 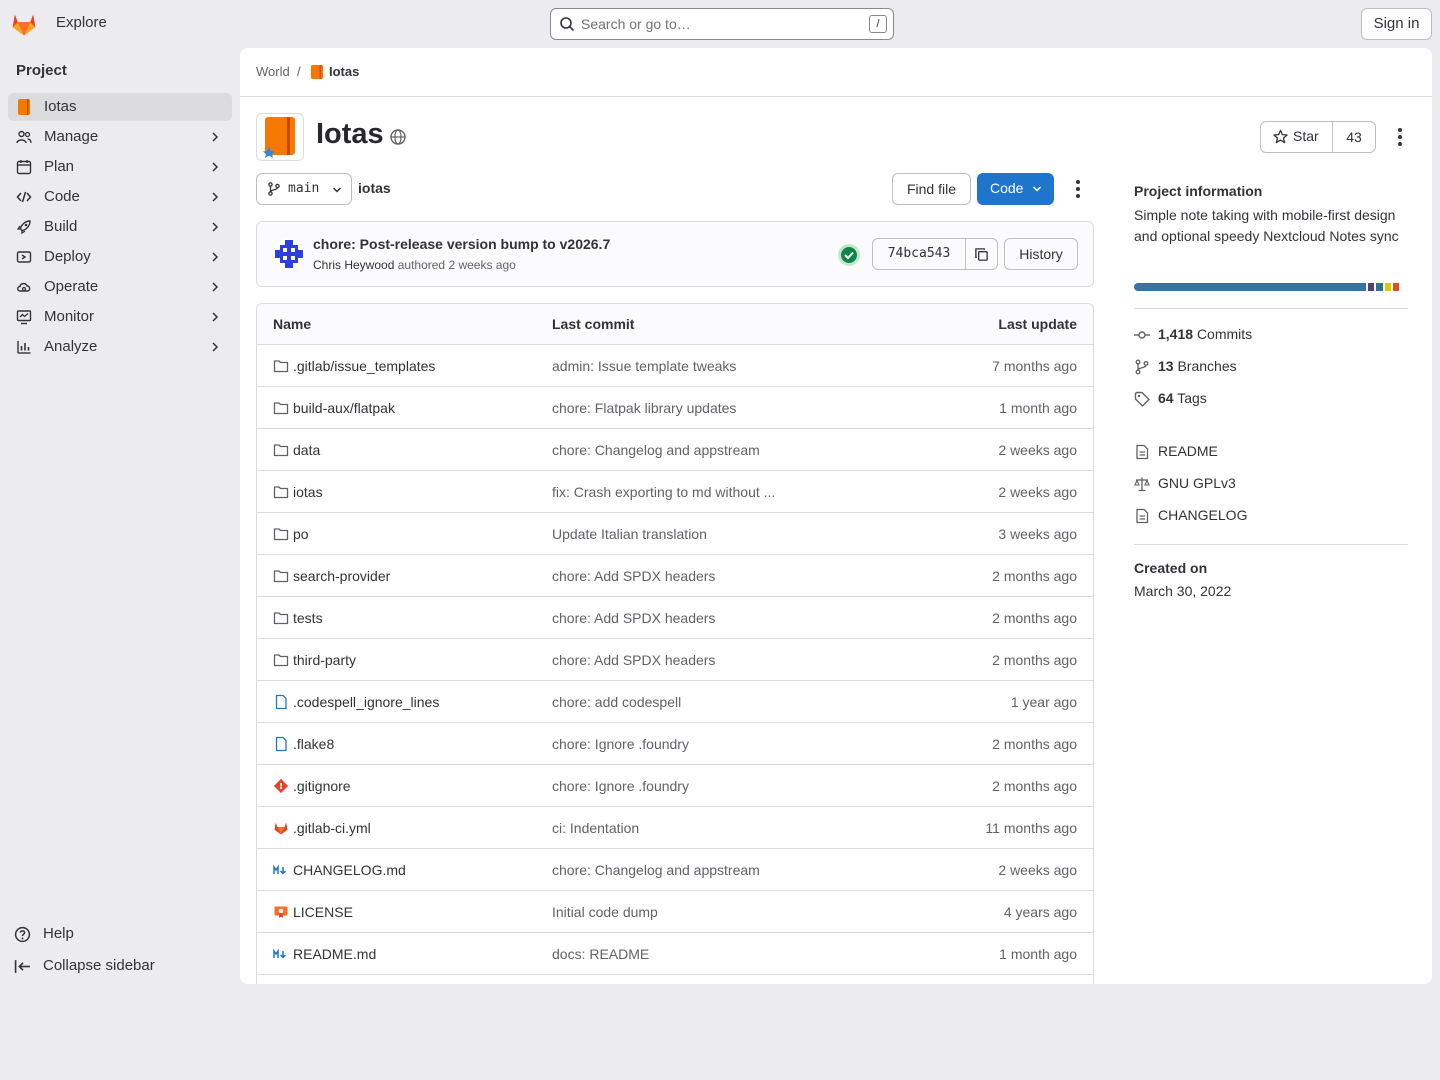 I want to click on author-avatar, so click(x=289, y=254).